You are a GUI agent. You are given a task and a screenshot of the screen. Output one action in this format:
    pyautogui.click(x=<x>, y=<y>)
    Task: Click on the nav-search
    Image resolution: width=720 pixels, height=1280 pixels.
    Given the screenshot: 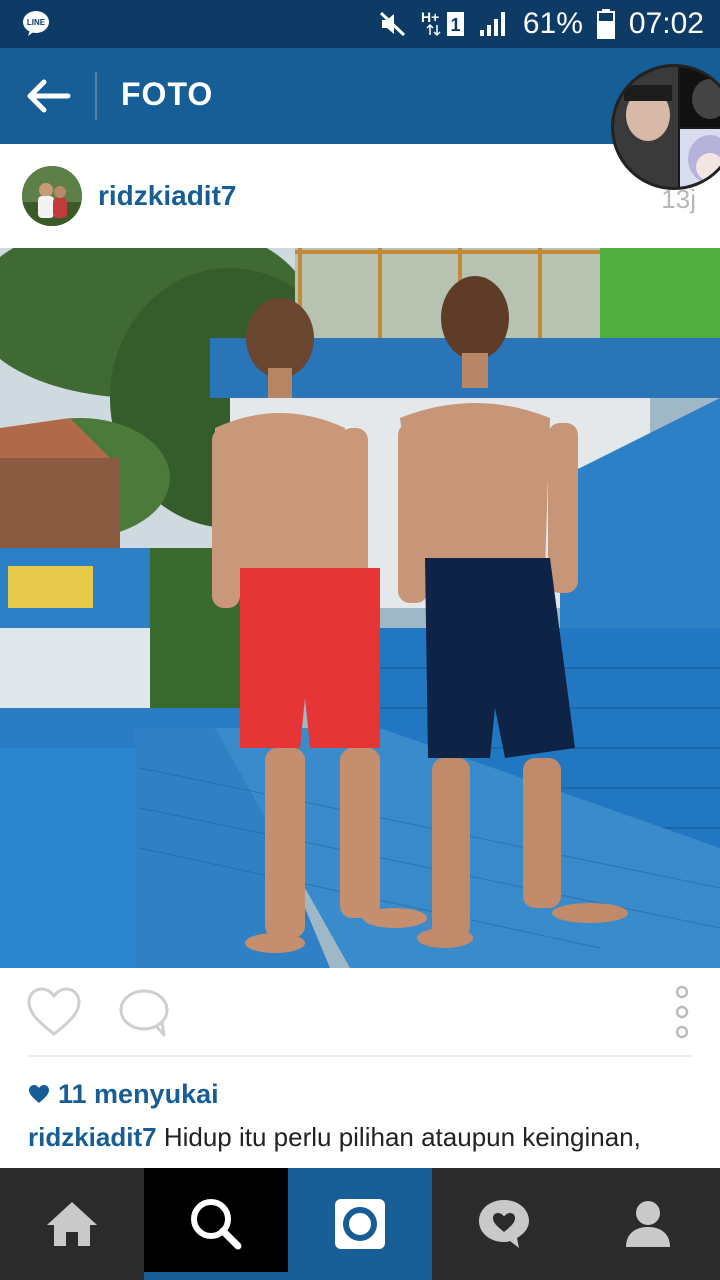 What is the action you would take?
    pyautogui.click(x=216, y=1224)
    